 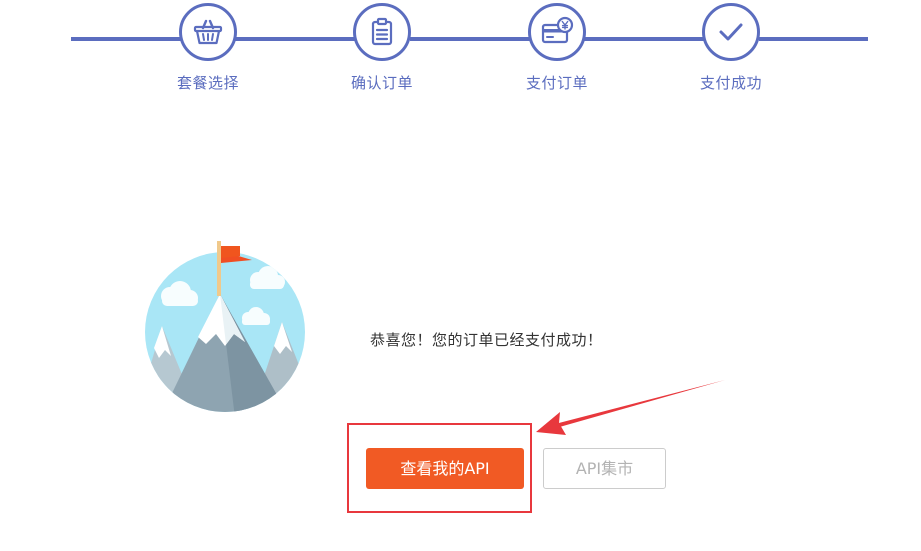 I want to click on step-label: 支付订单, so click(x=556, y=83).